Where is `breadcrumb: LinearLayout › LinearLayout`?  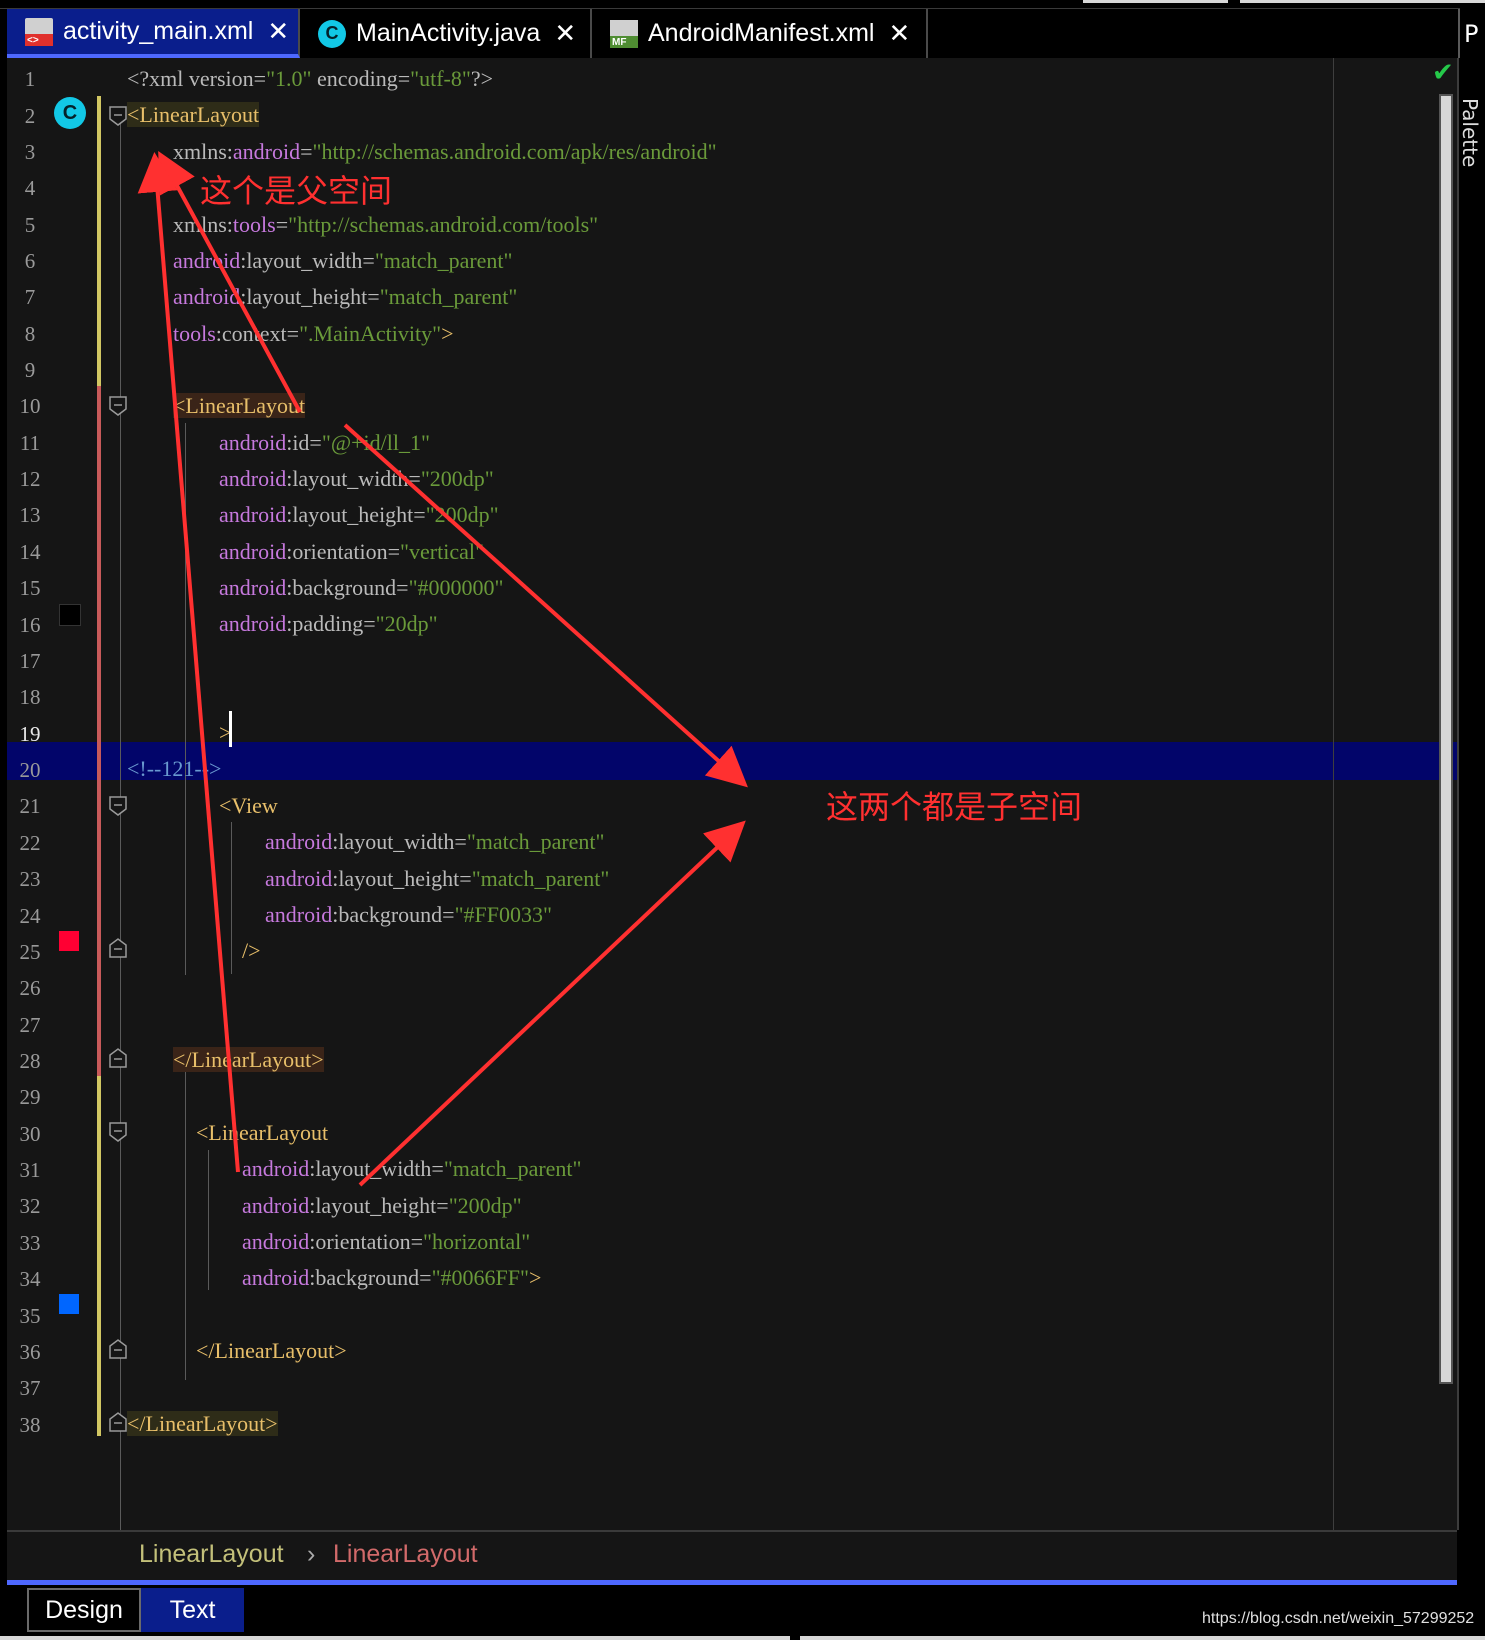 breadcrumb: LinearLayout › LinearLayout is located at coordinates (732, 1555).